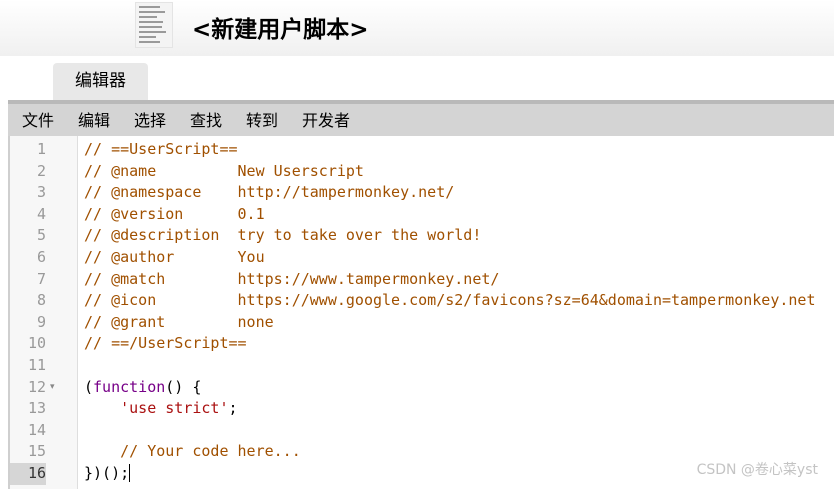 Image resolution: width=834 pixels, height=489 pixels. What do you see at coordinates (52, 388) in the screenshot?
I see `fold-arrow-icon: ▾` at bounding box center [52, 388].